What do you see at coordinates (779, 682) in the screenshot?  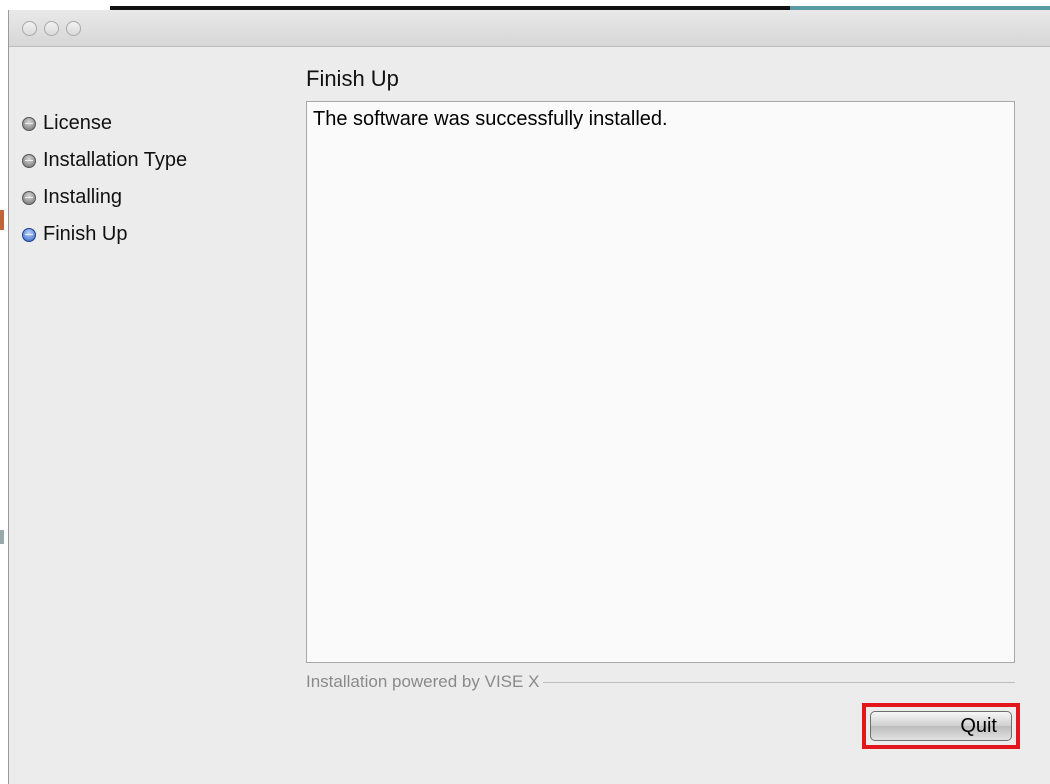 I see `footer-divider` at bounding box center [779, 682].